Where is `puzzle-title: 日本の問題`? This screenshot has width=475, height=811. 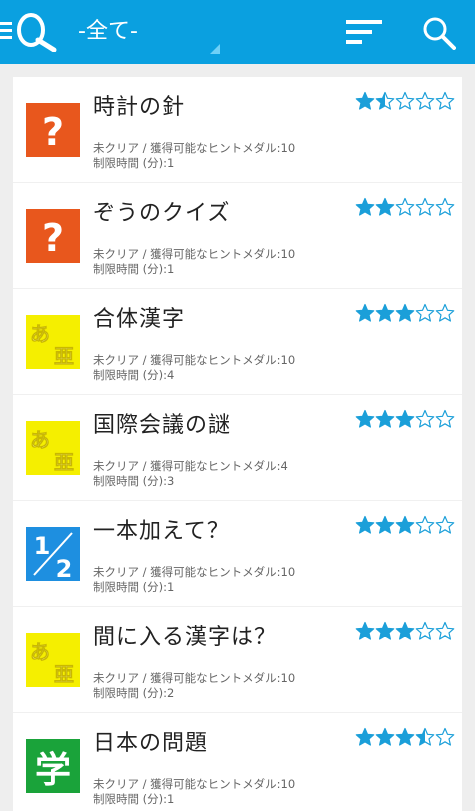
puzzle-title: 日本の問題 is located at coordinates (151, 743).